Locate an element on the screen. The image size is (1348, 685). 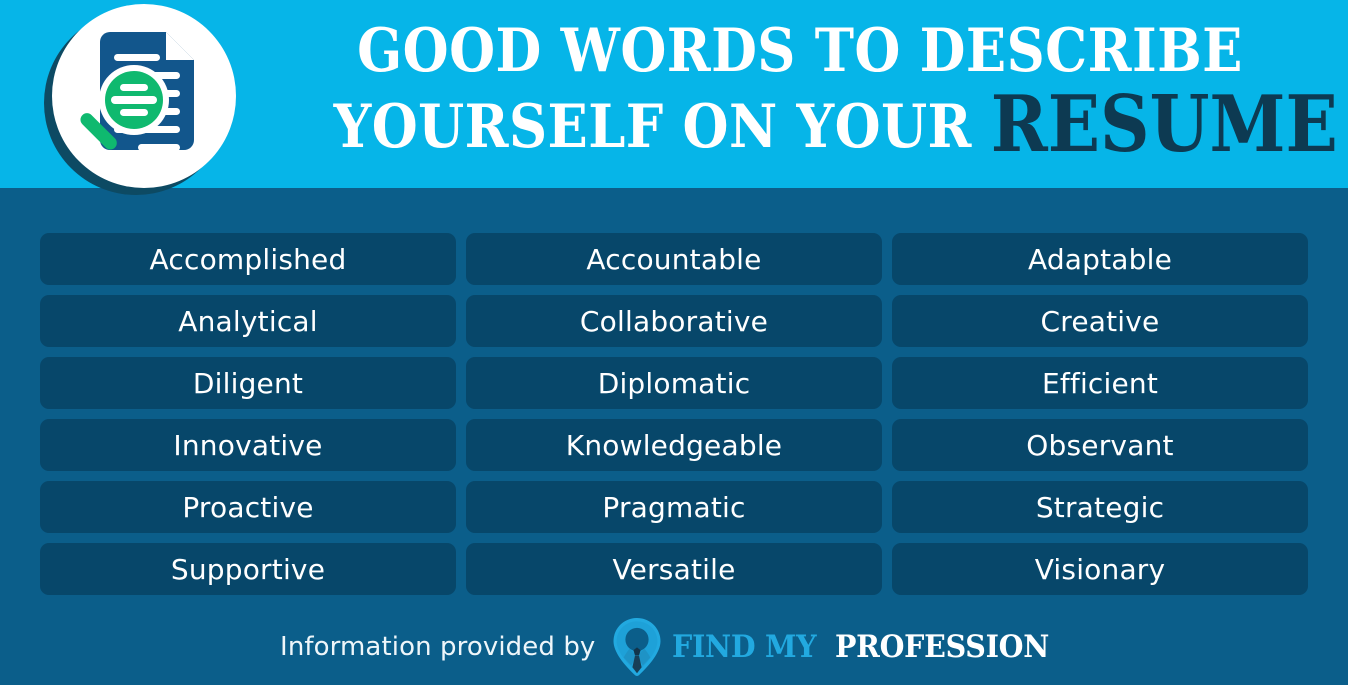
word-pill: Observant is located at coordinates (1100, 445).